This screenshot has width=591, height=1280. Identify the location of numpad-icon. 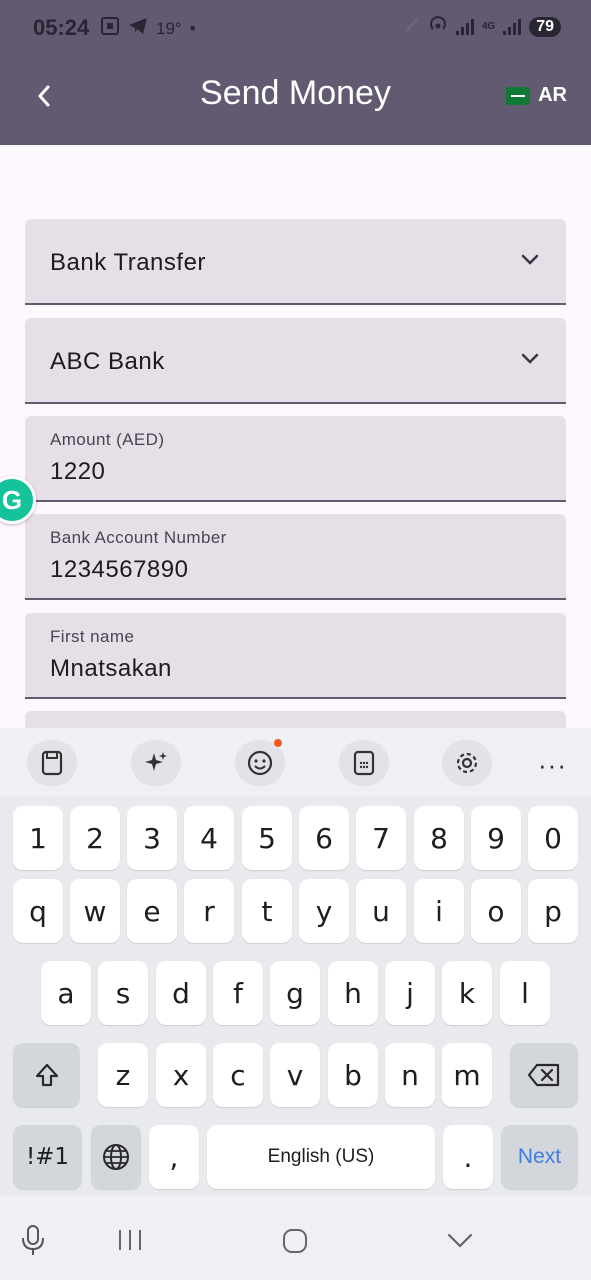
(364, 763).